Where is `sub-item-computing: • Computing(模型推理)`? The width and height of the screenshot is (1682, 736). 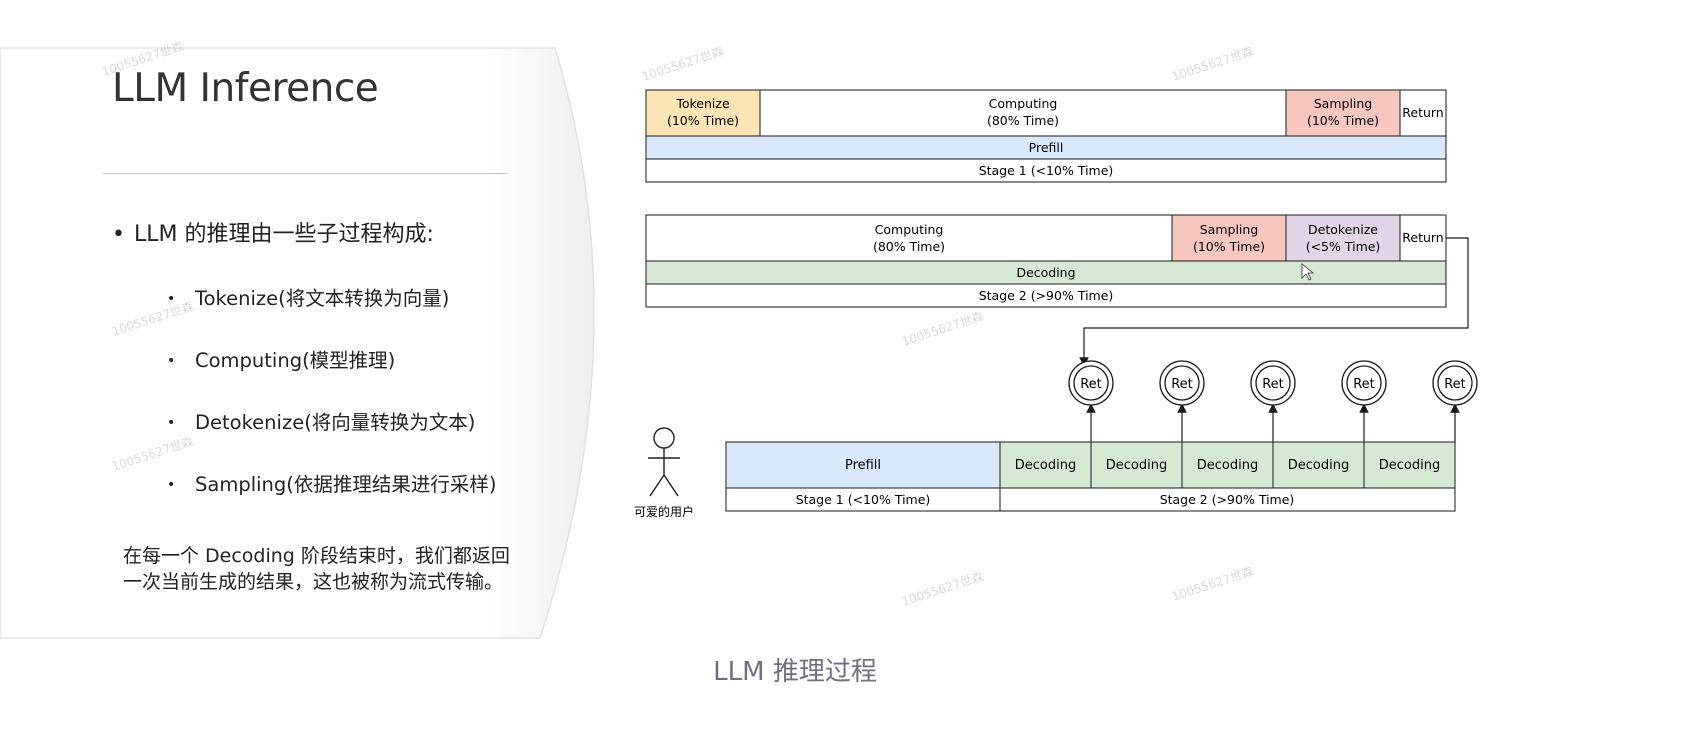
sub-item-computing: • Computing(模型推理) is located at coordinates (281, 360).